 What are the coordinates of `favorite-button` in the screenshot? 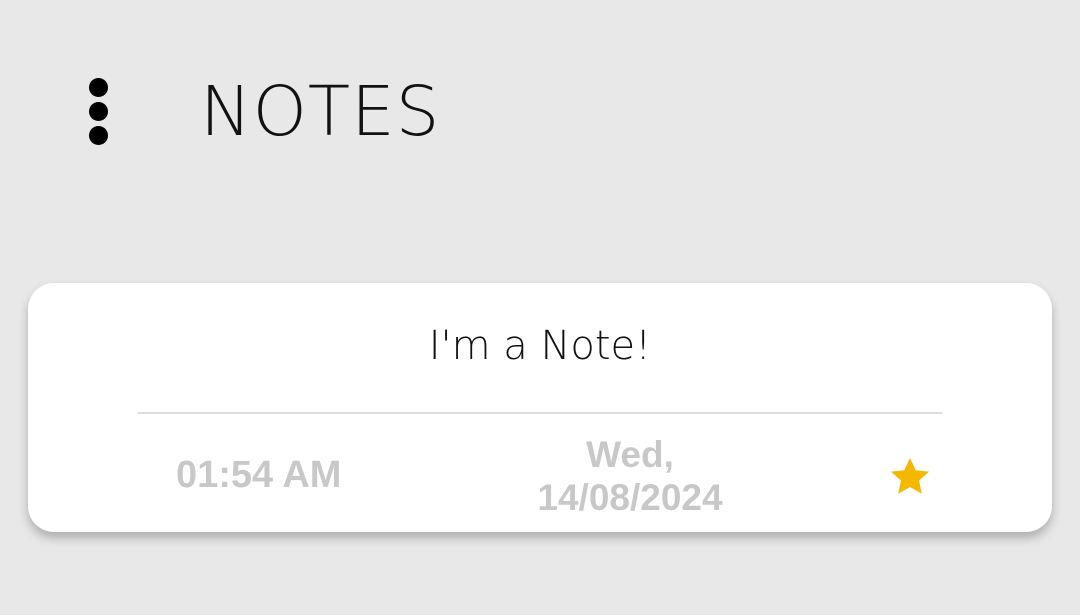 It's located at (910, 477).